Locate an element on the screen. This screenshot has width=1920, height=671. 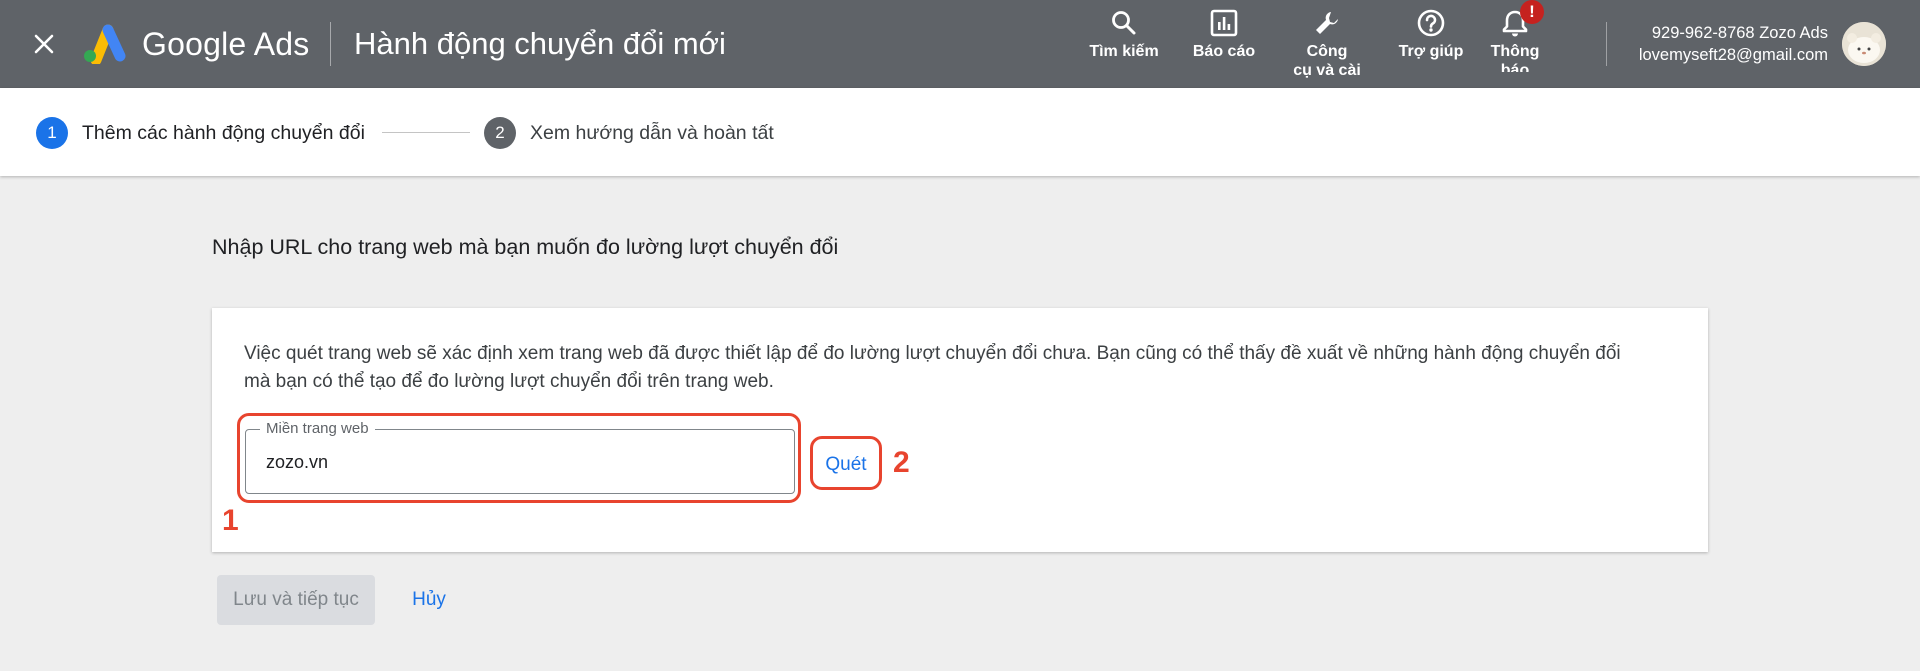
nav-help-label: Trợ giúp is located at coordinates (1431, 51).